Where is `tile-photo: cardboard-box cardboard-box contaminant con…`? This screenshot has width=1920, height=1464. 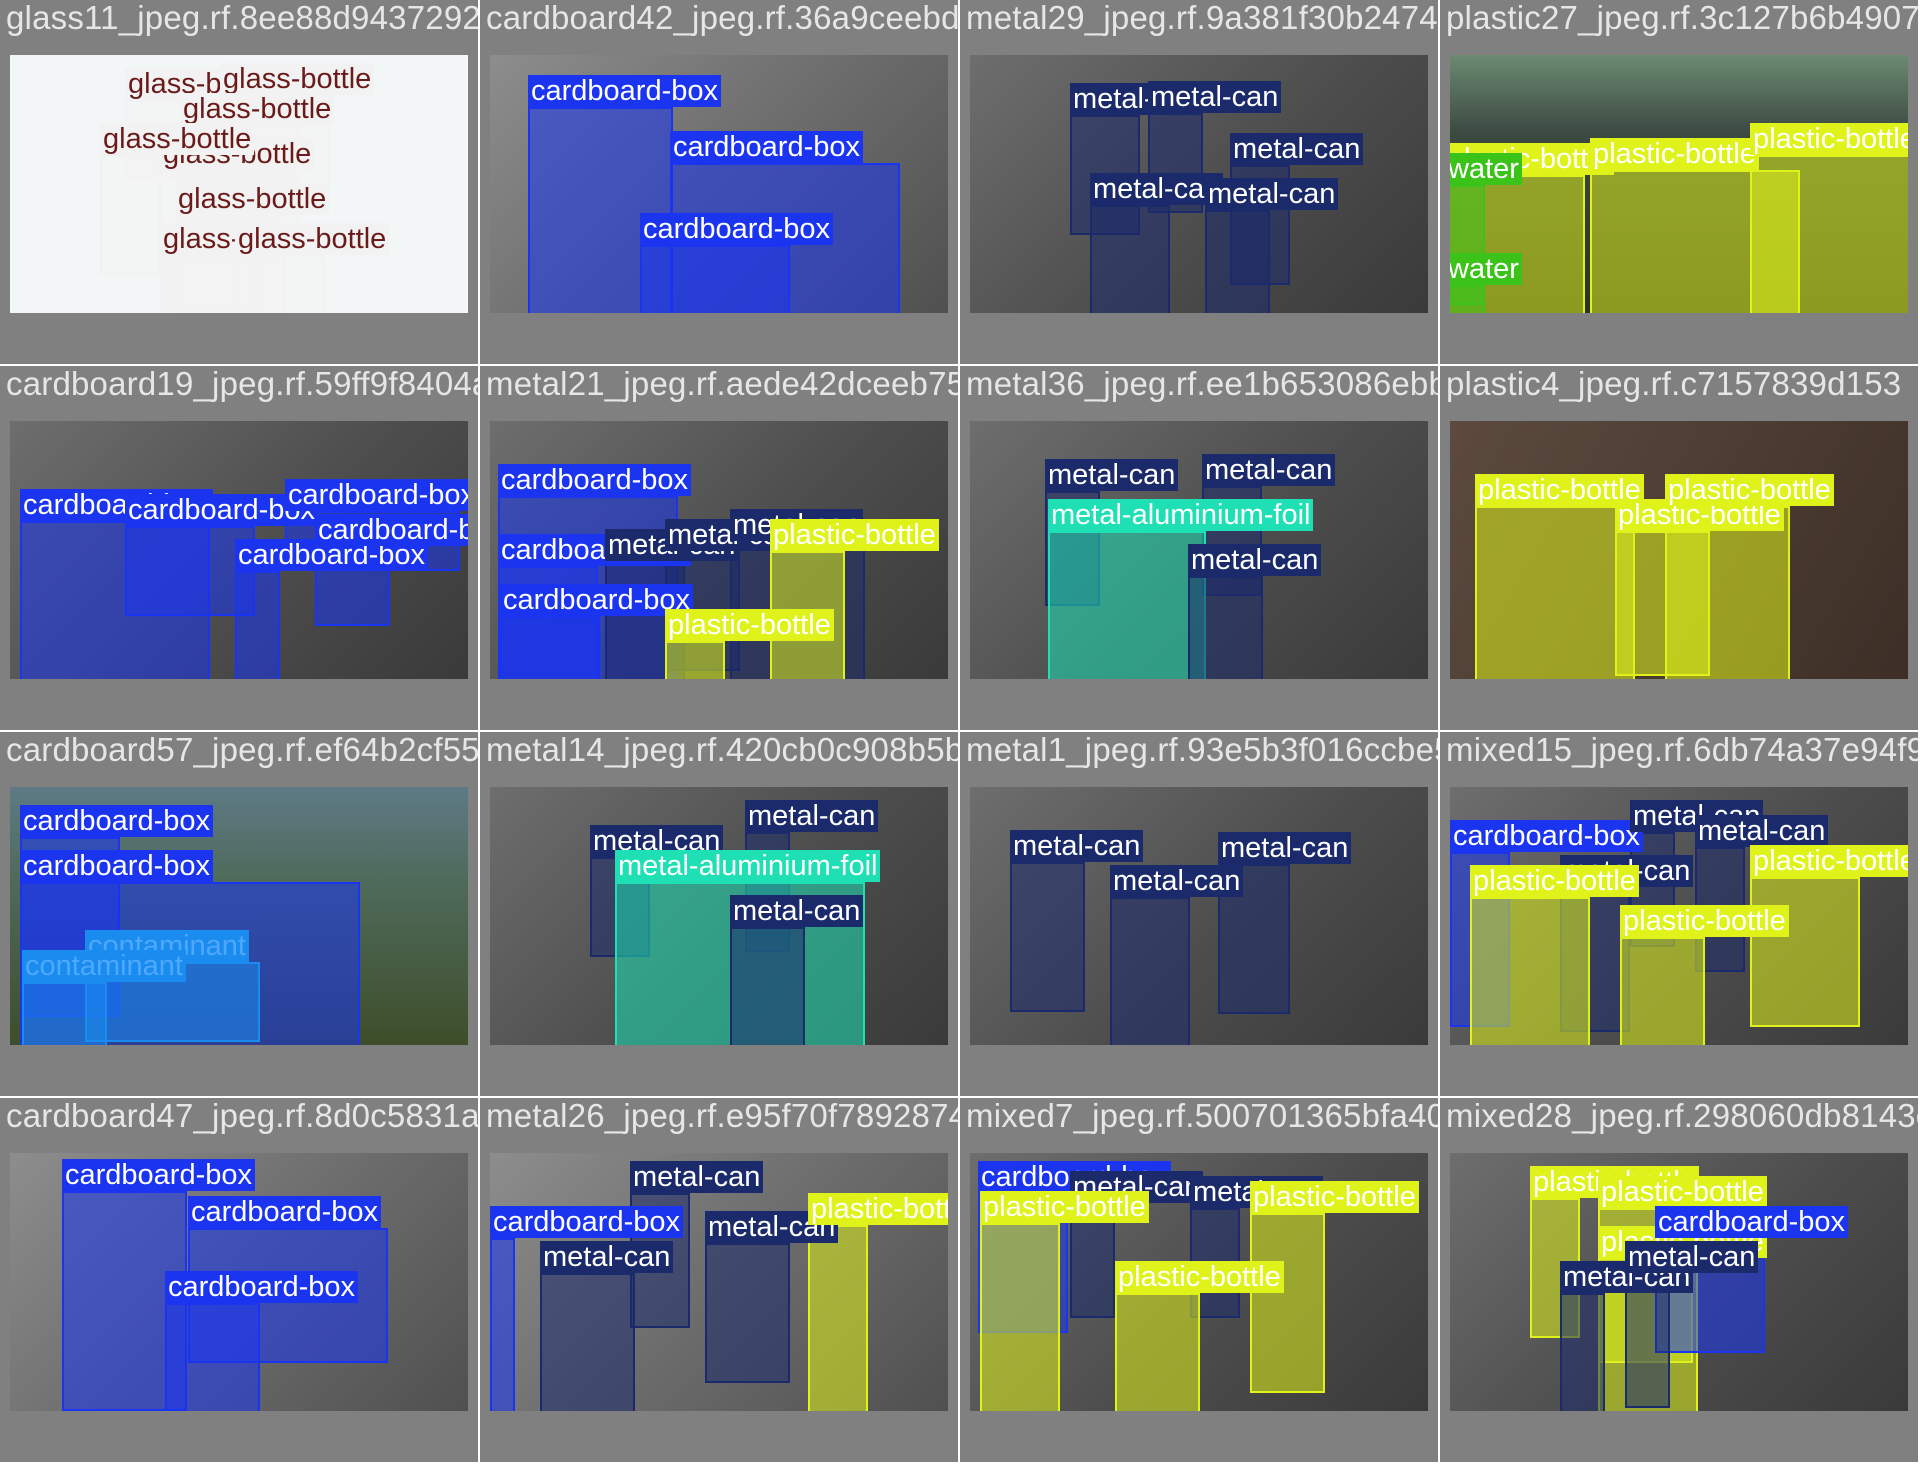
tile-photo: cardboard-box cardboard-box contaminant con… is located at coordinates (239, 916).